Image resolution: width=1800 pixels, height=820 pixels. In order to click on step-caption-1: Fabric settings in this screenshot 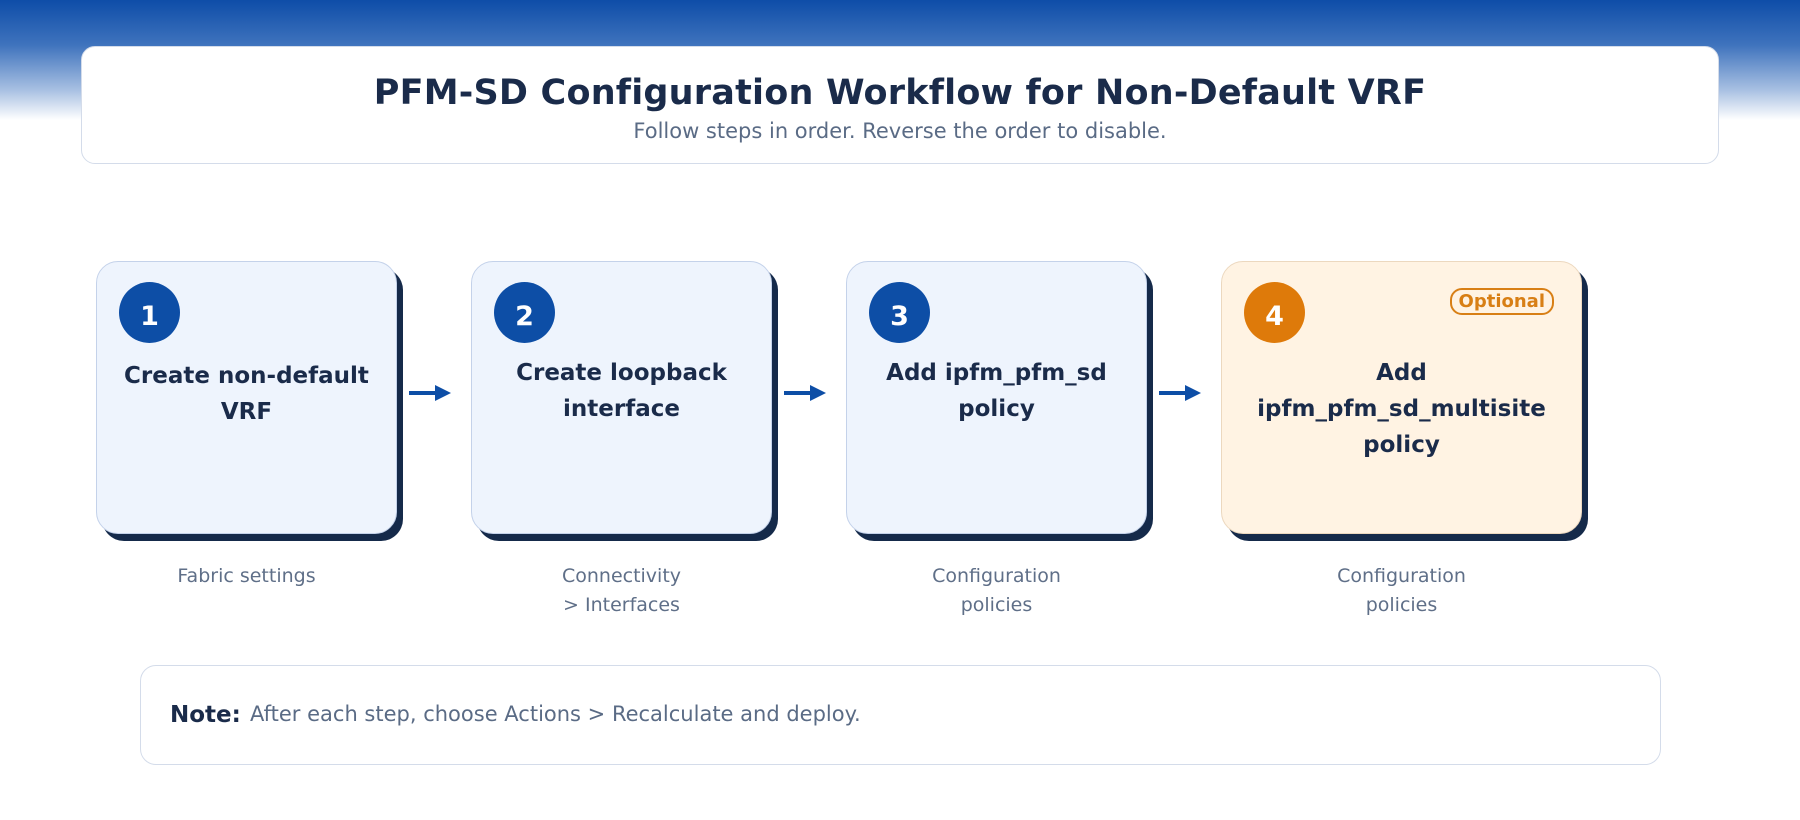, I will do `click(246, 576)`.